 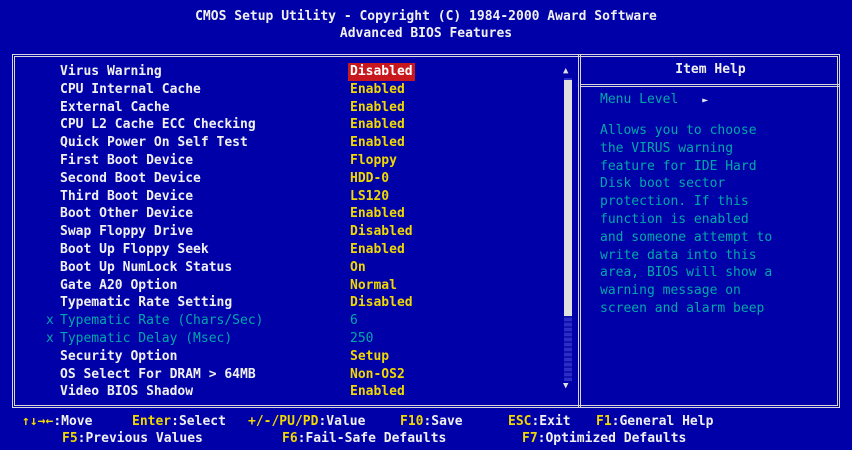 I want to click on right-triangle-icon: ►, so click(x=705, y=100).